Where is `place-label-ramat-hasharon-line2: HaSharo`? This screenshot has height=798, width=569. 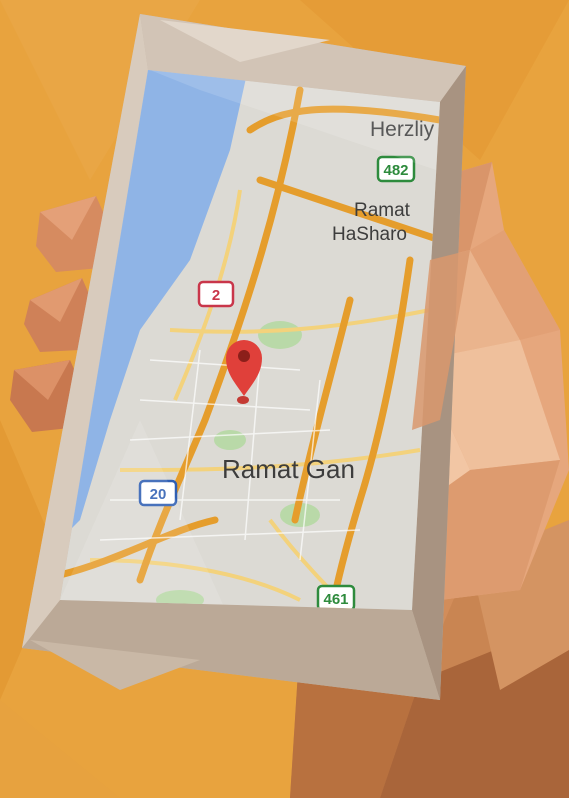
place-label-ramat-hasharon-line2: HaSharo is located at coordinates (369, 234).